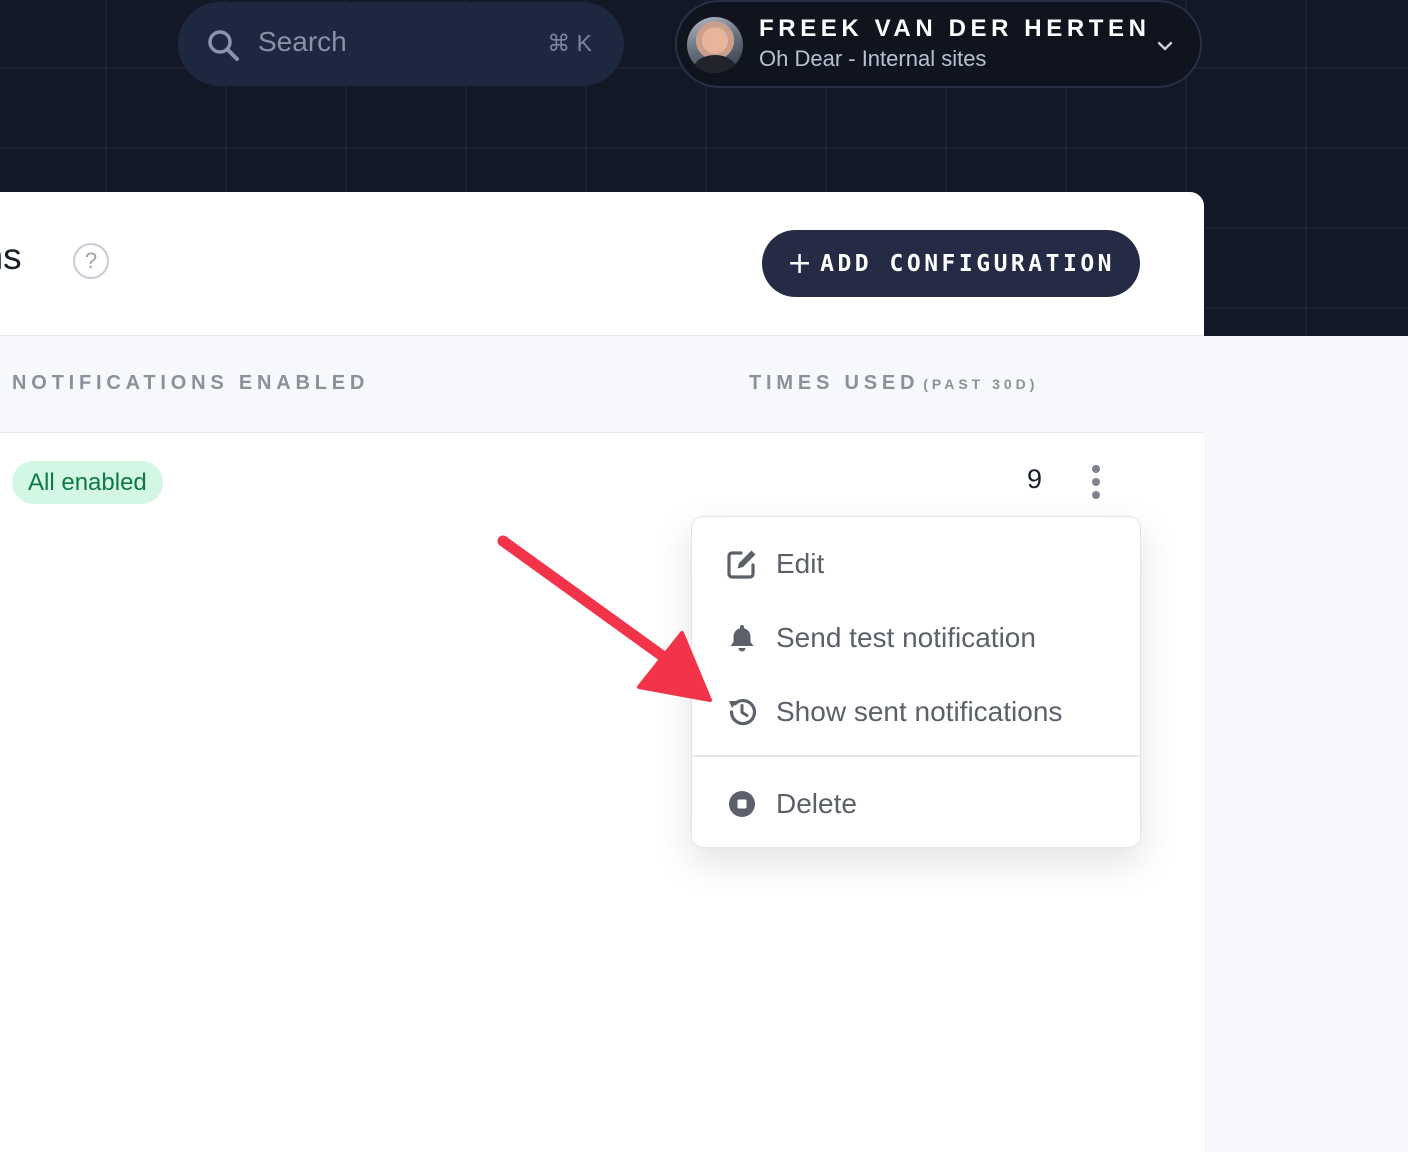 Image resolution: width=1408 pixels, height=1152 pixels. What do you see at coordinates (604, 618) in the screenshot?
I see `annotation-arrow-icon` at bounding box center [604, 618].